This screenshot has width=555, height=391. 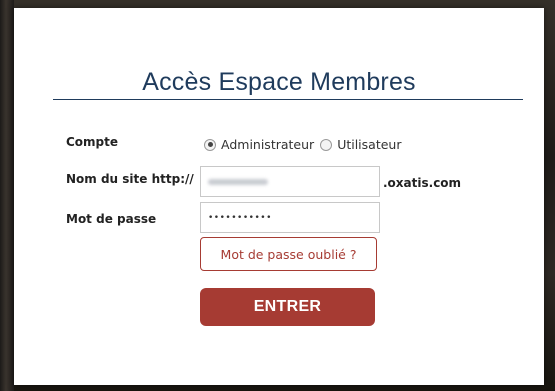 What do you see at coordinates (422, 183) in the screenshot?
I see `site-domain-suffix: .oxatis.com` at bounding box center [422, 183].